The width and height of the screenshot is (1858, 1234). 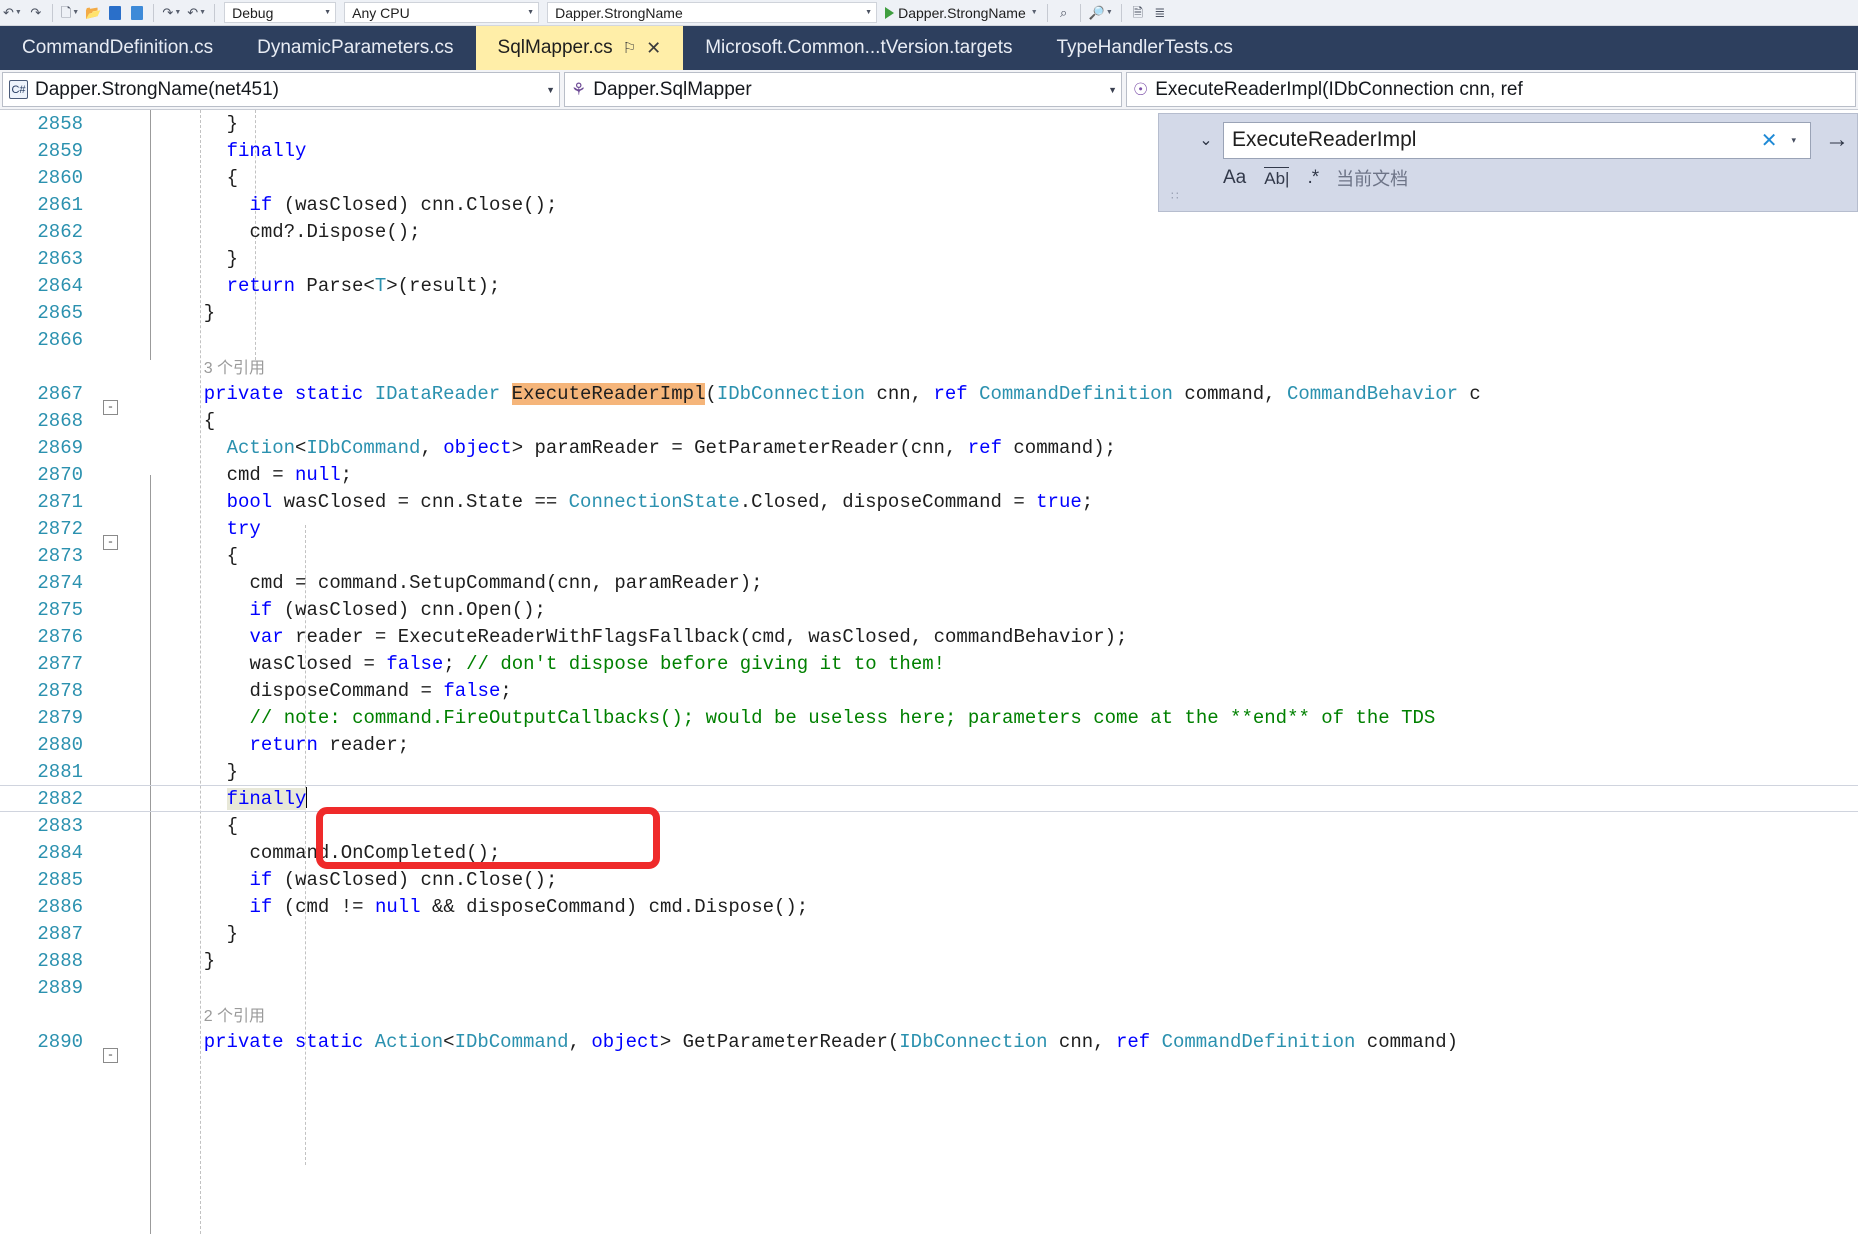 What do you see at coordinates (60, 987) in the screenshot?
I see `line-number: 2889` at bounding box center [60, 987].